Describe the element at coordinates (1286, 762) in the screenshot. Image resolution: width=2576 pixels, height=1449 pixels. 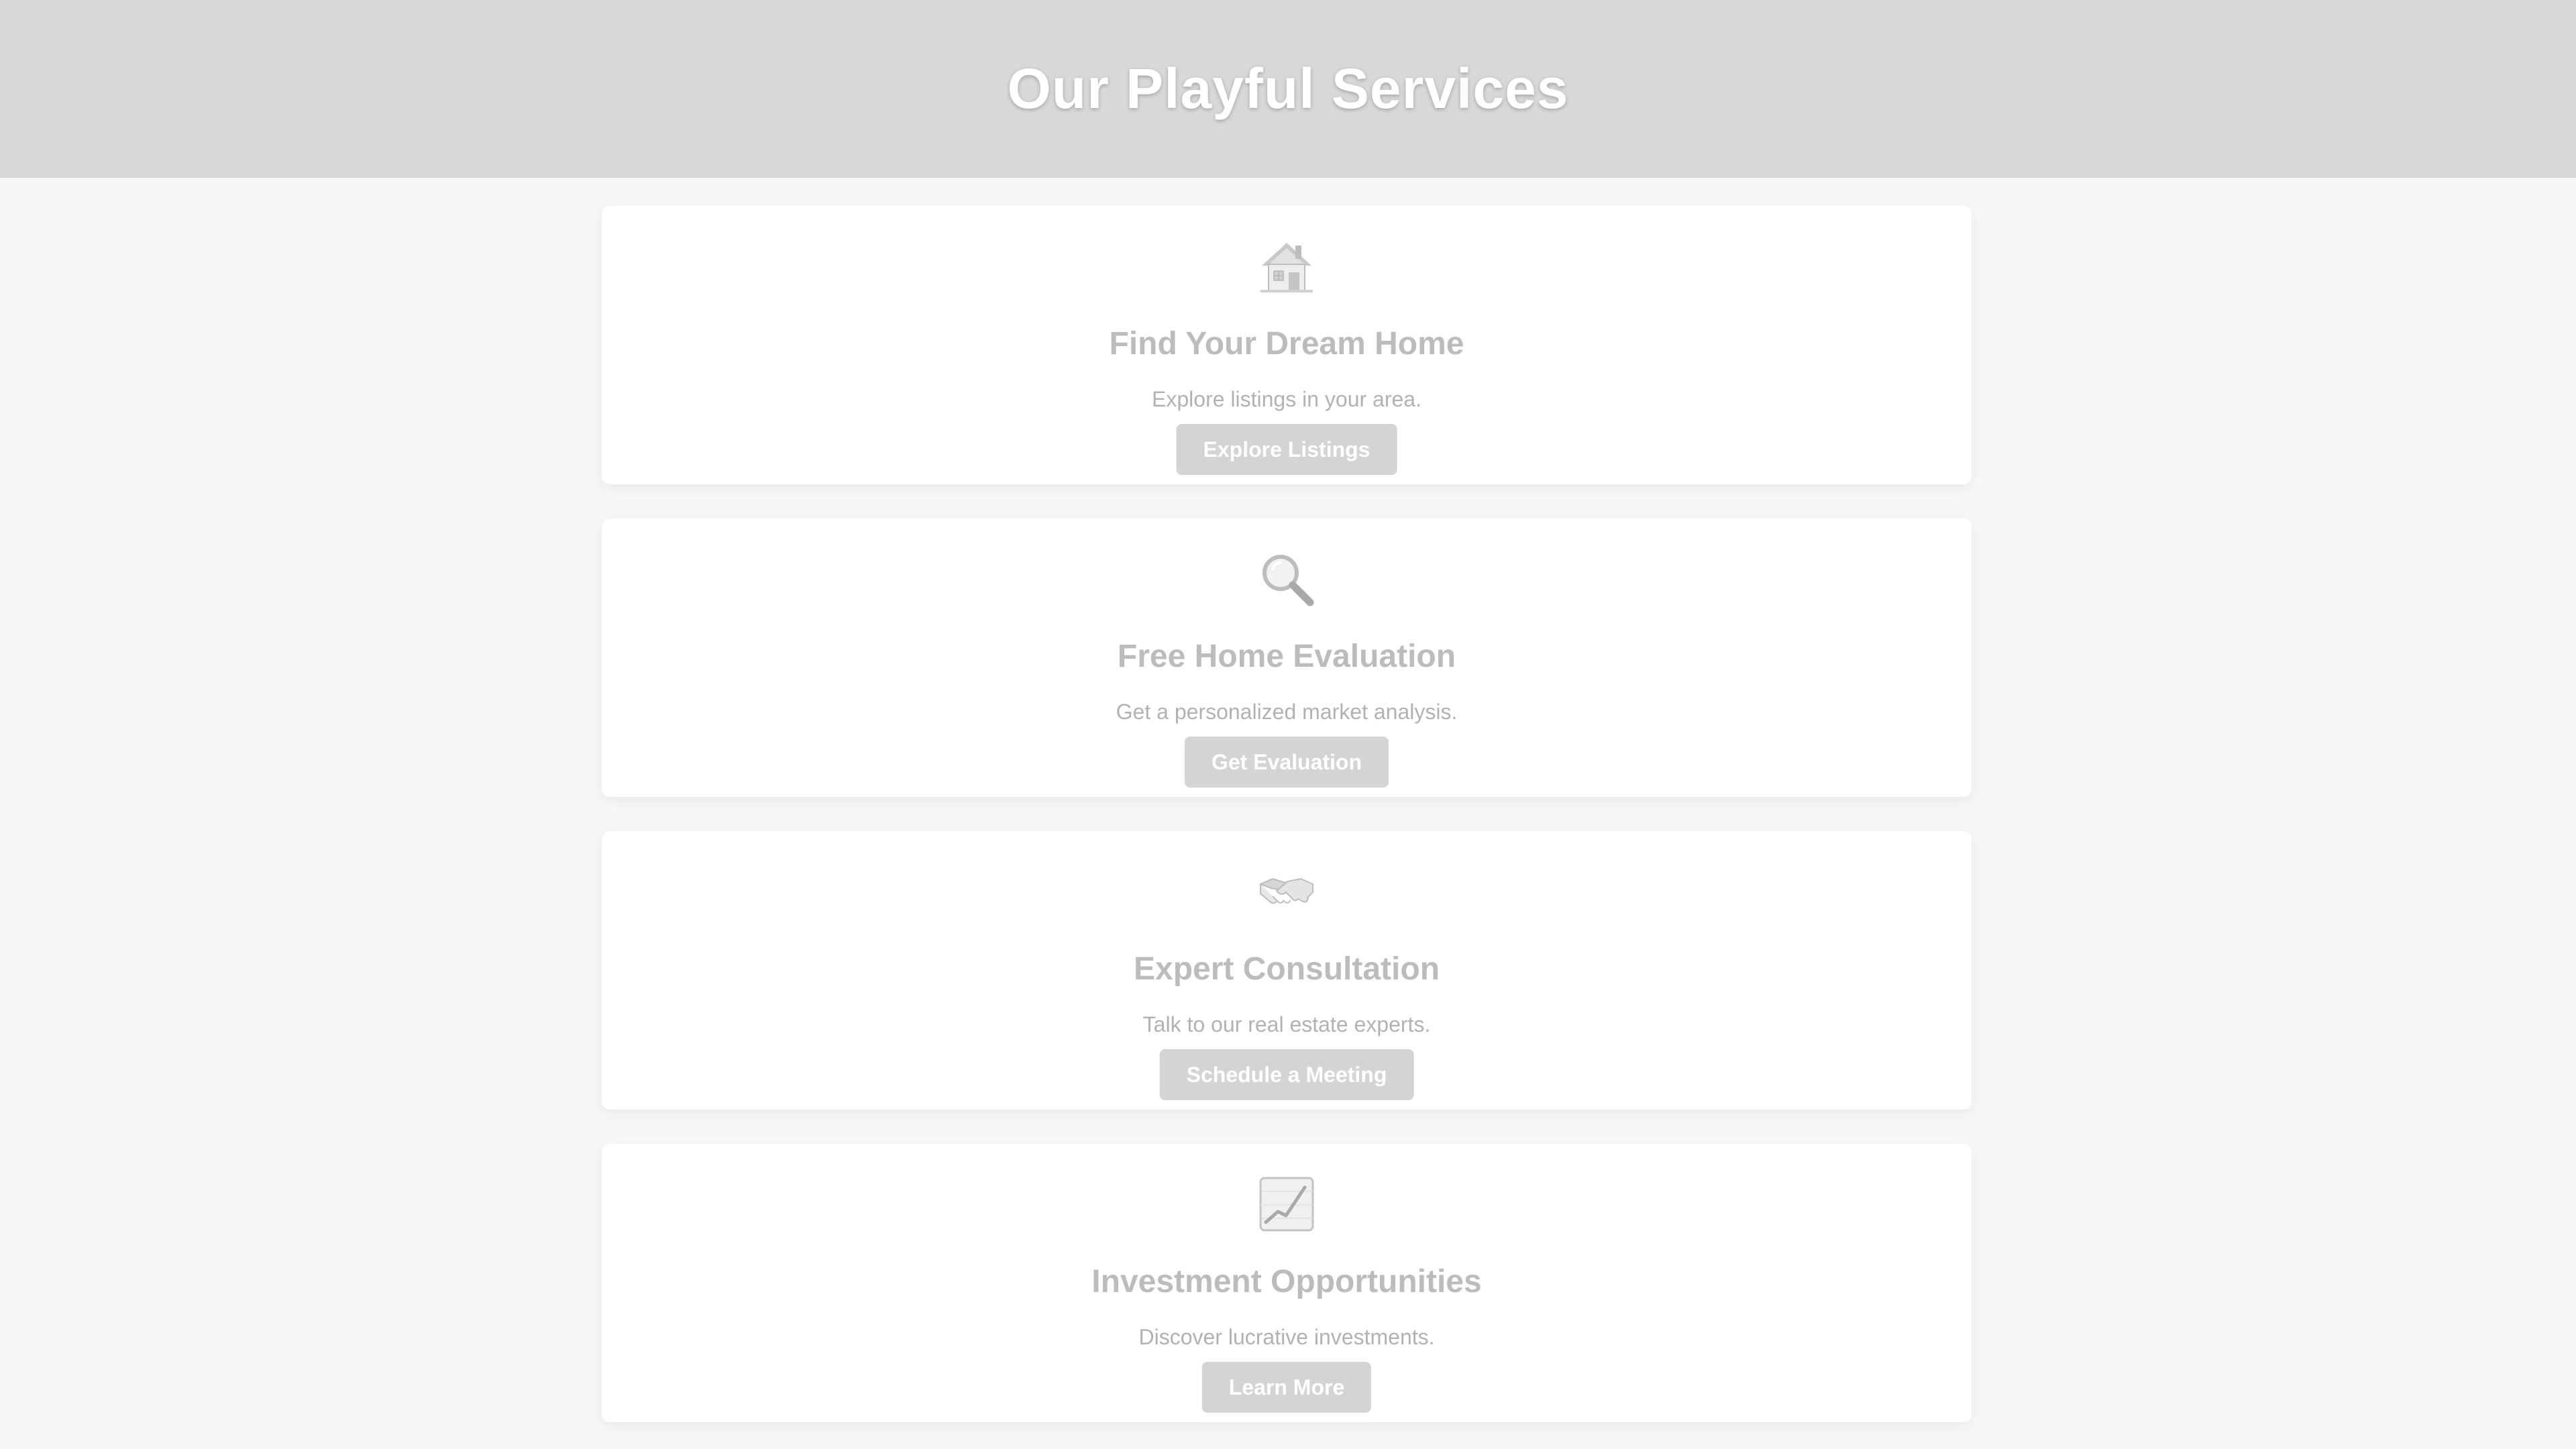
I see `get-evaluation-button: Get Evaluation` at that location.